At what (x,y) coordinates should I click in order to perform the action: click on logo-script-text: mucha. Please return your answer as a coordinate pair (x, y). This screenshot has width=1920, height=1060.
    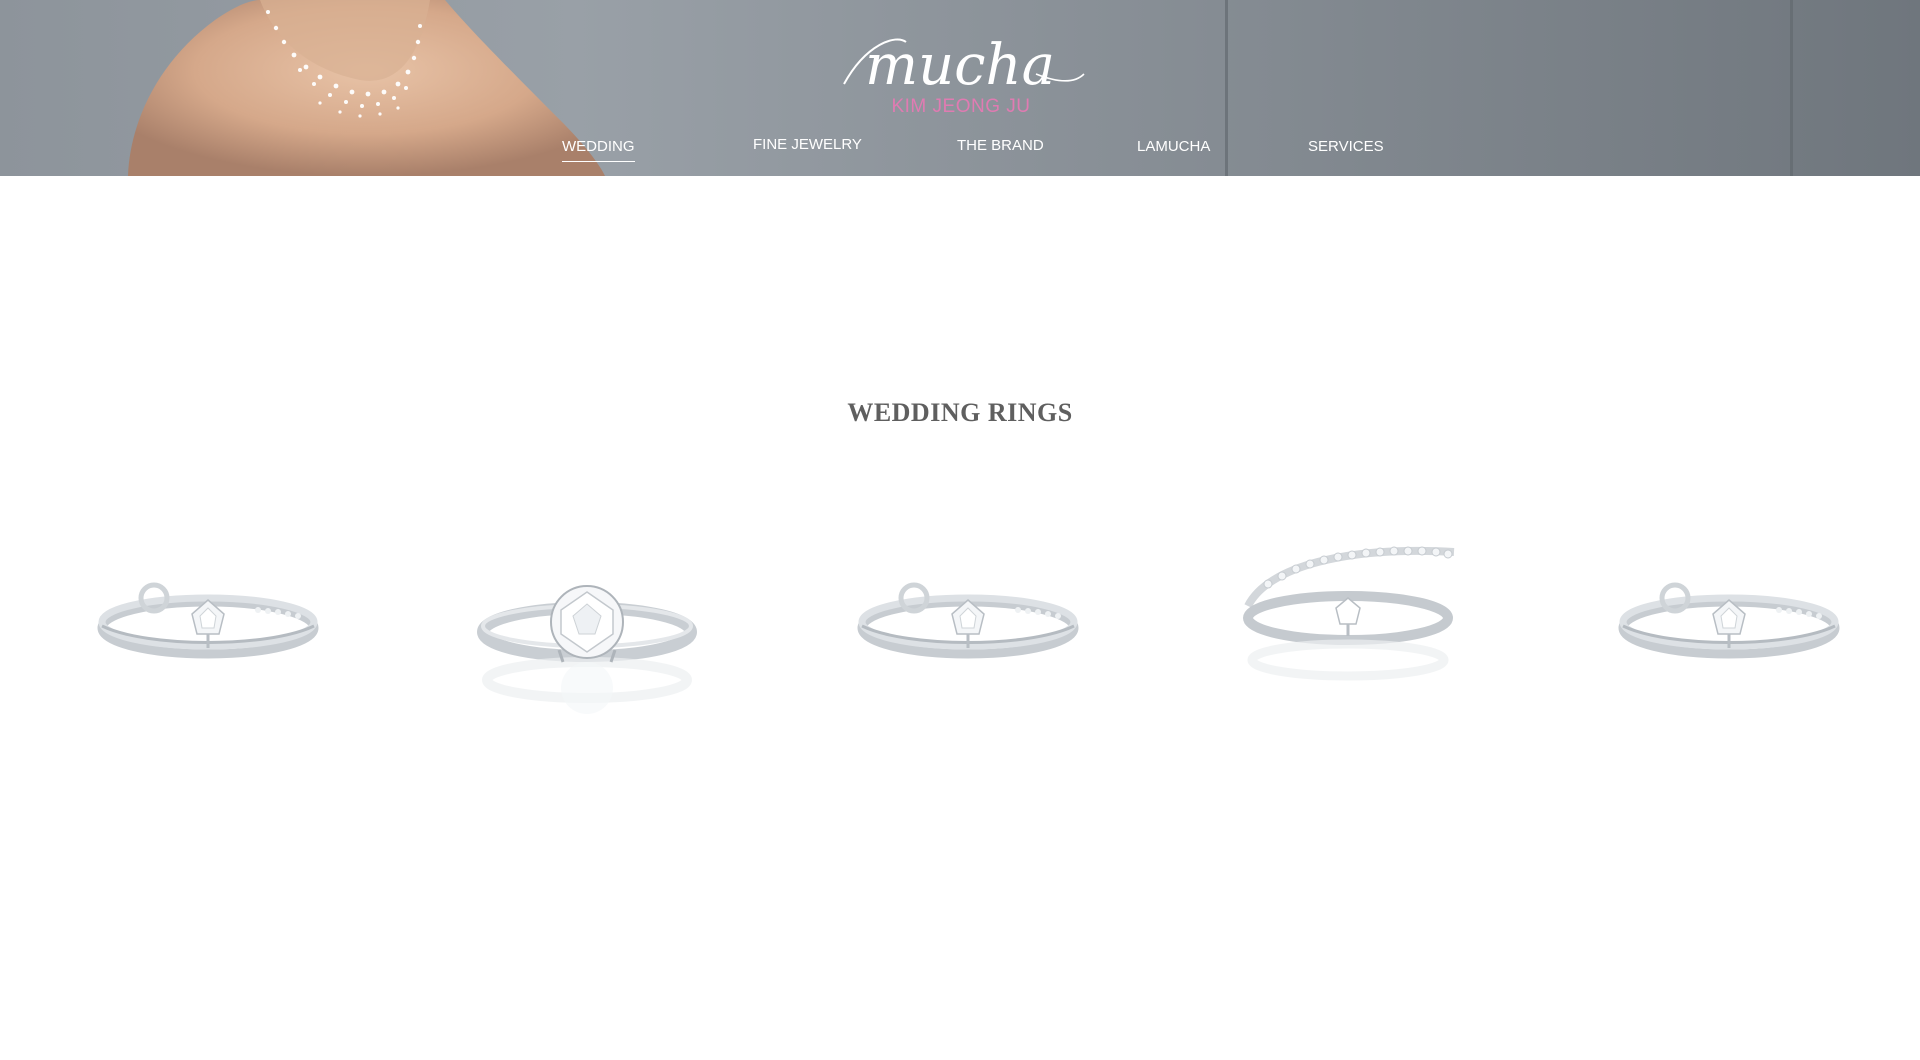
    Looking at the image, I should click on (960, 65).